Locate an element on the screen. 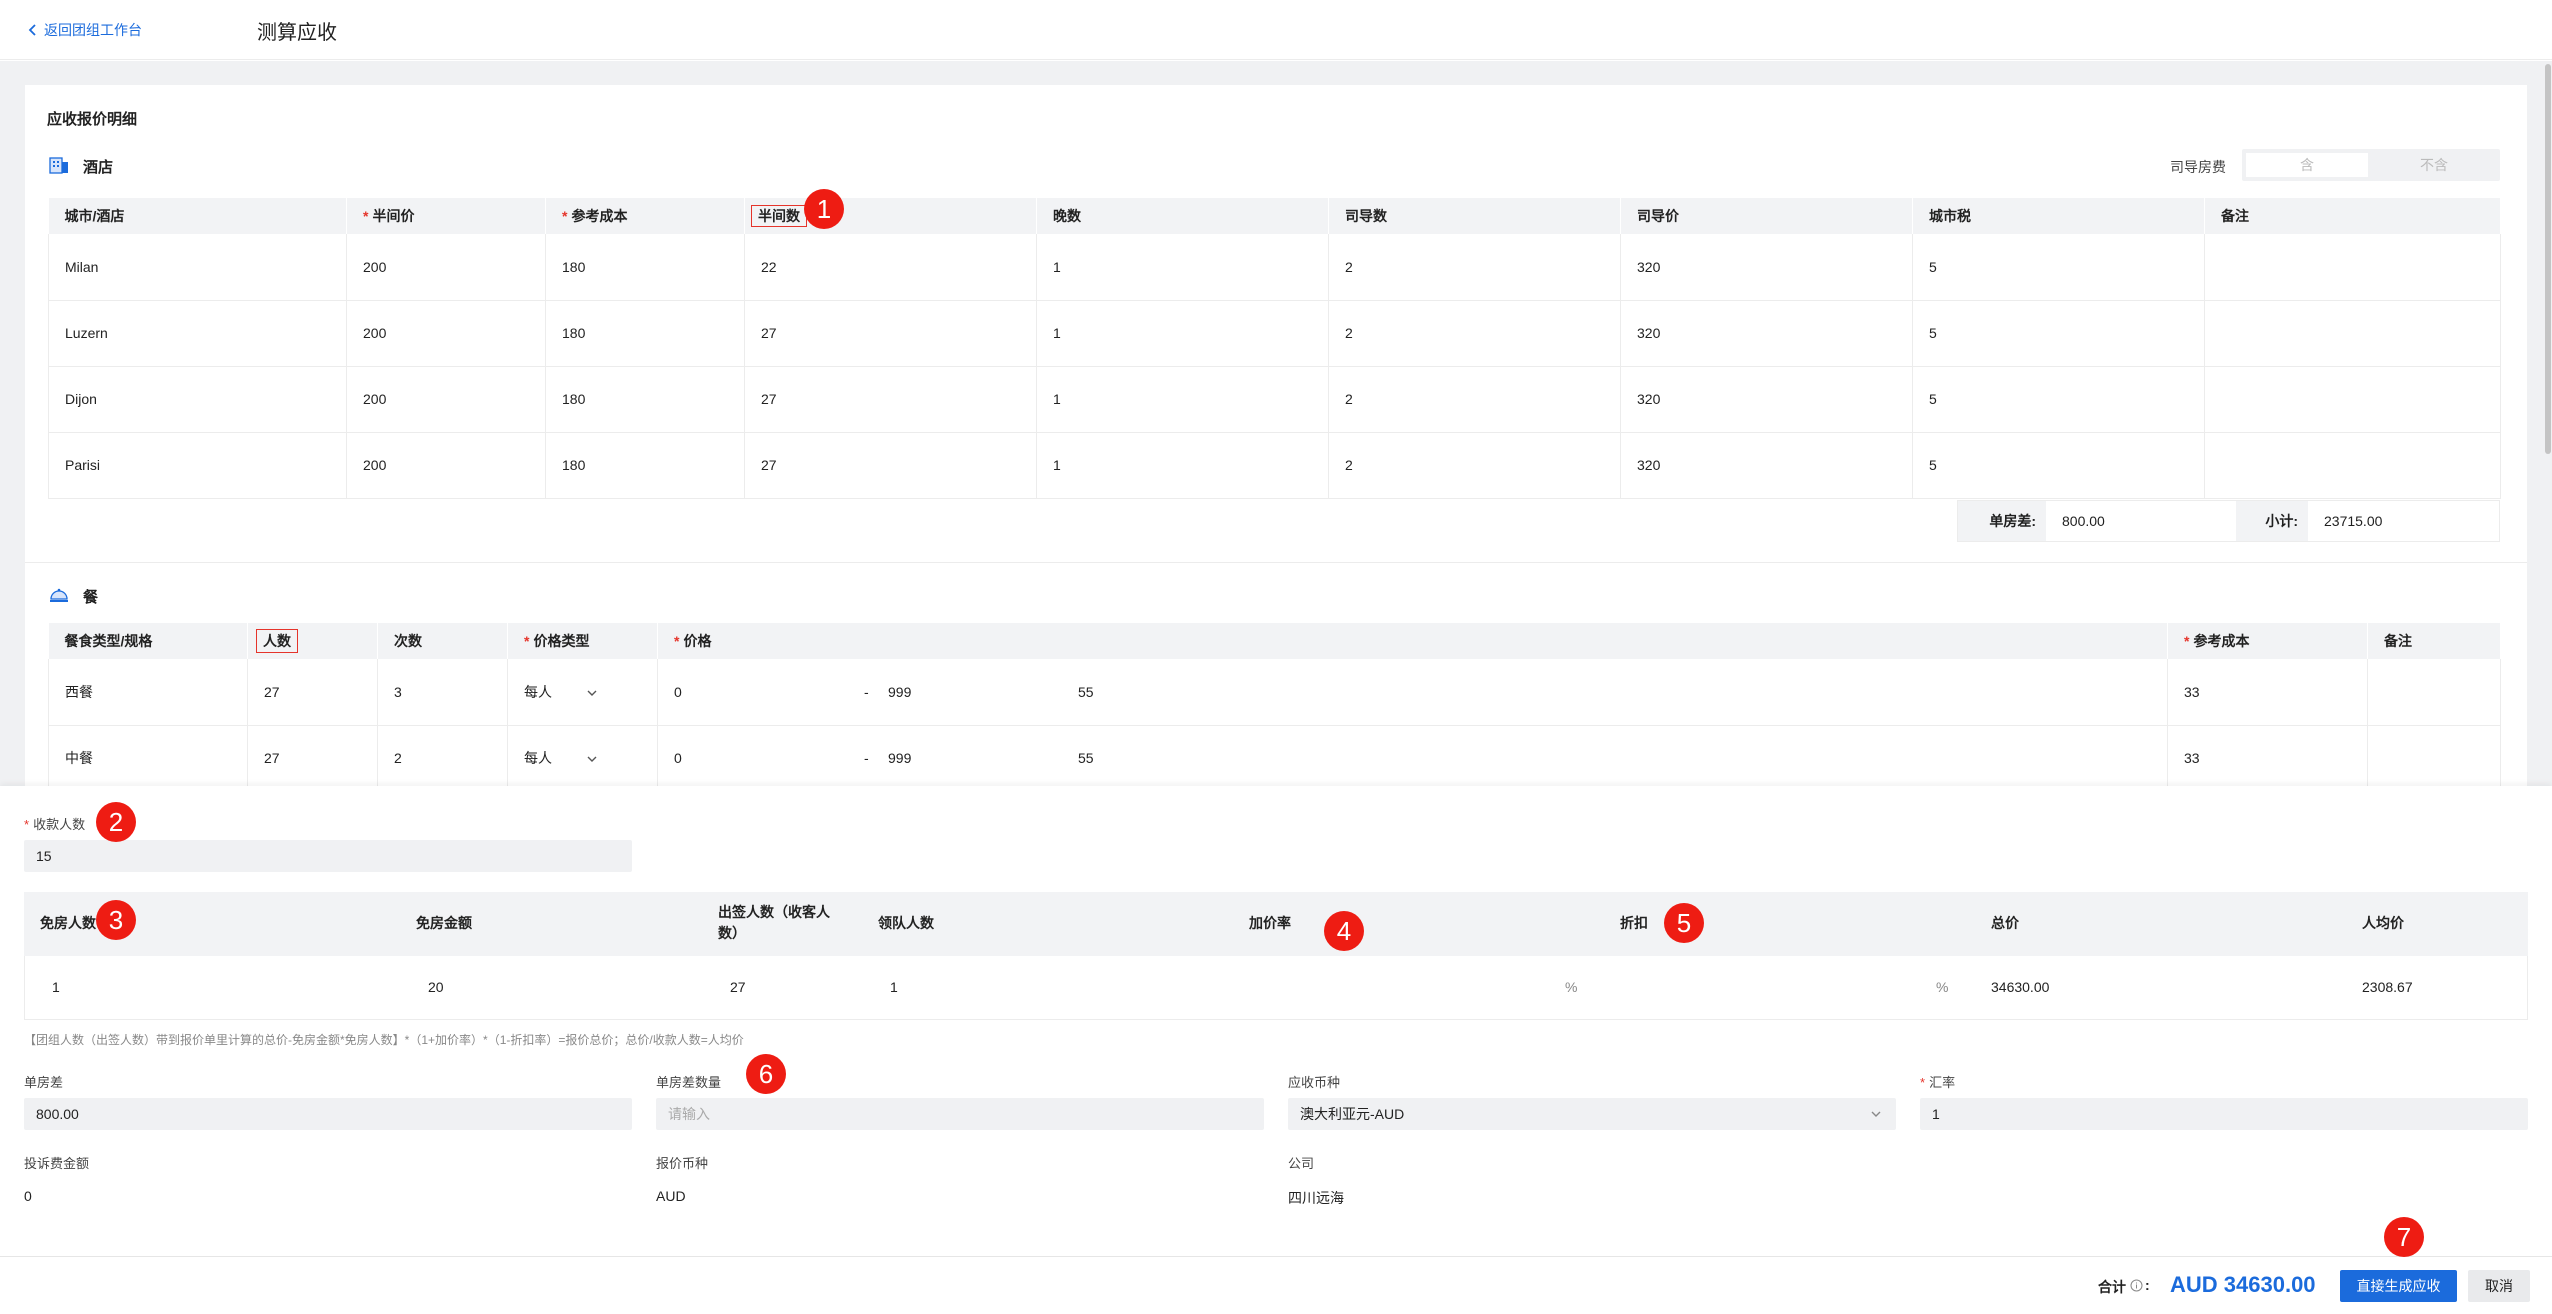  cell-meal-type: 西餐 is located at coordinates (148, 692).